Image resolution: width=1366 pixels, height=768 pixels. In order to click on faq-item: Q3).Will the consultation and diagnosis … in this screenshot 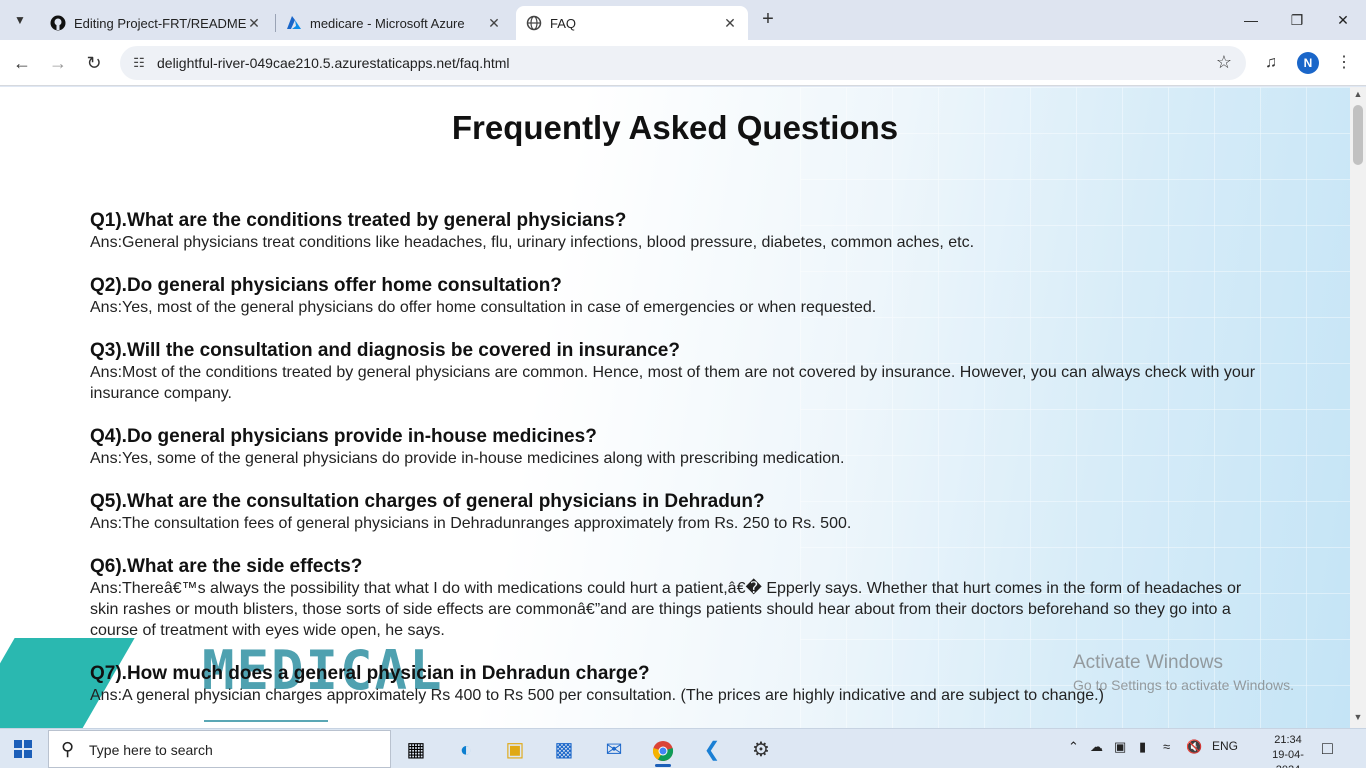, I will do `click(680, 372)`.